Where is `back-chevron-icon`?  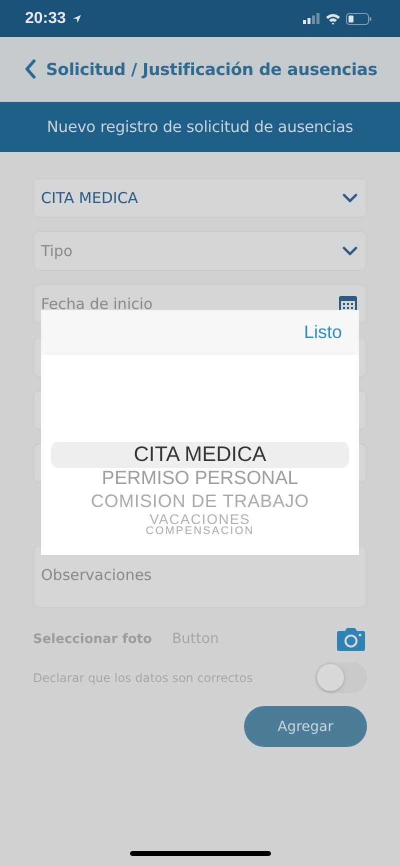 back-chevron-icon is located at coordinates (30, 69).